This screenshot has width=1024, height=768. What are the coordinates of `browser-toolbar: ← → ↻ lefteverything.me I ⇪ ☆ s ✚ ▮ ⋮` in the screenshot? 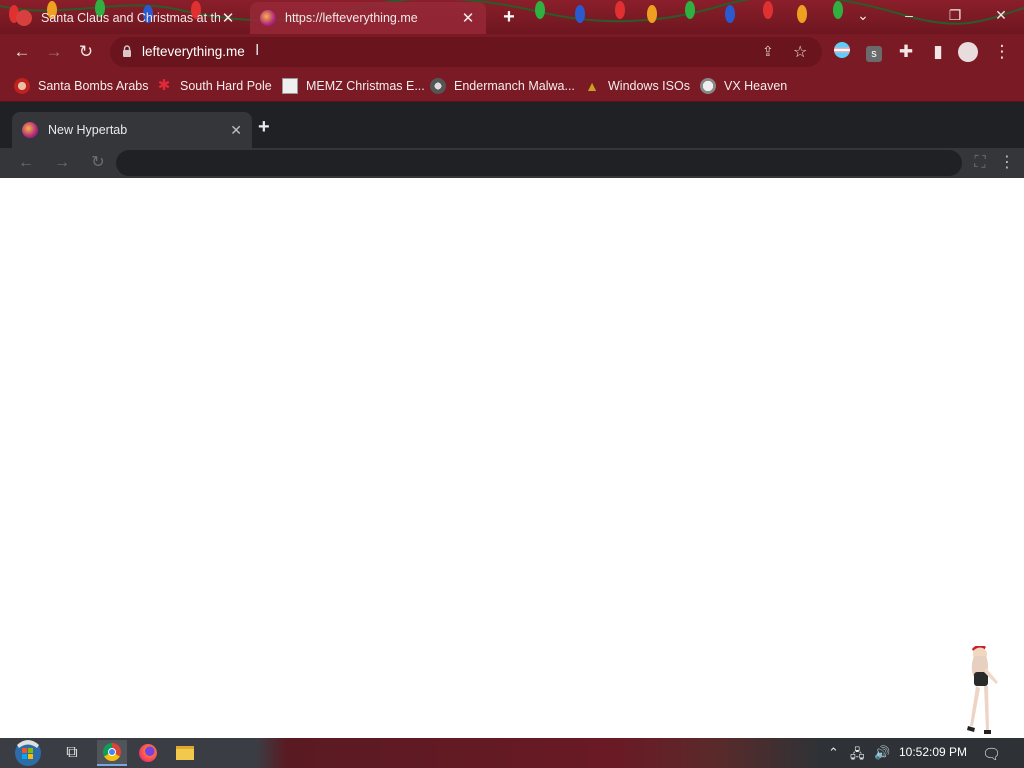 It's located at (512, 52).